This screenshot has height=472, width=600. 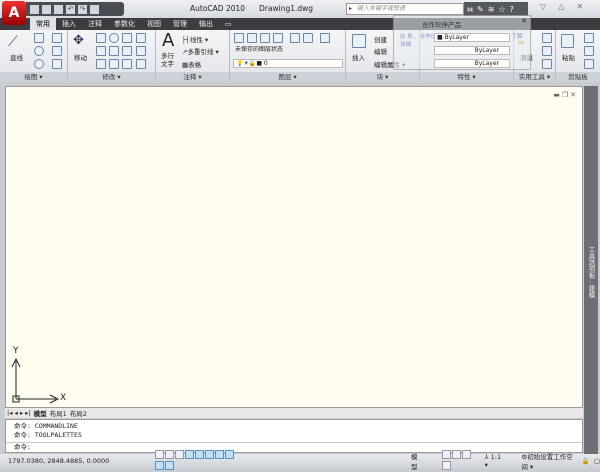 What do you see at coordinates (80, 57) in the screenshot?
I see `move-button: 移动` at bounding box center [80, 57].